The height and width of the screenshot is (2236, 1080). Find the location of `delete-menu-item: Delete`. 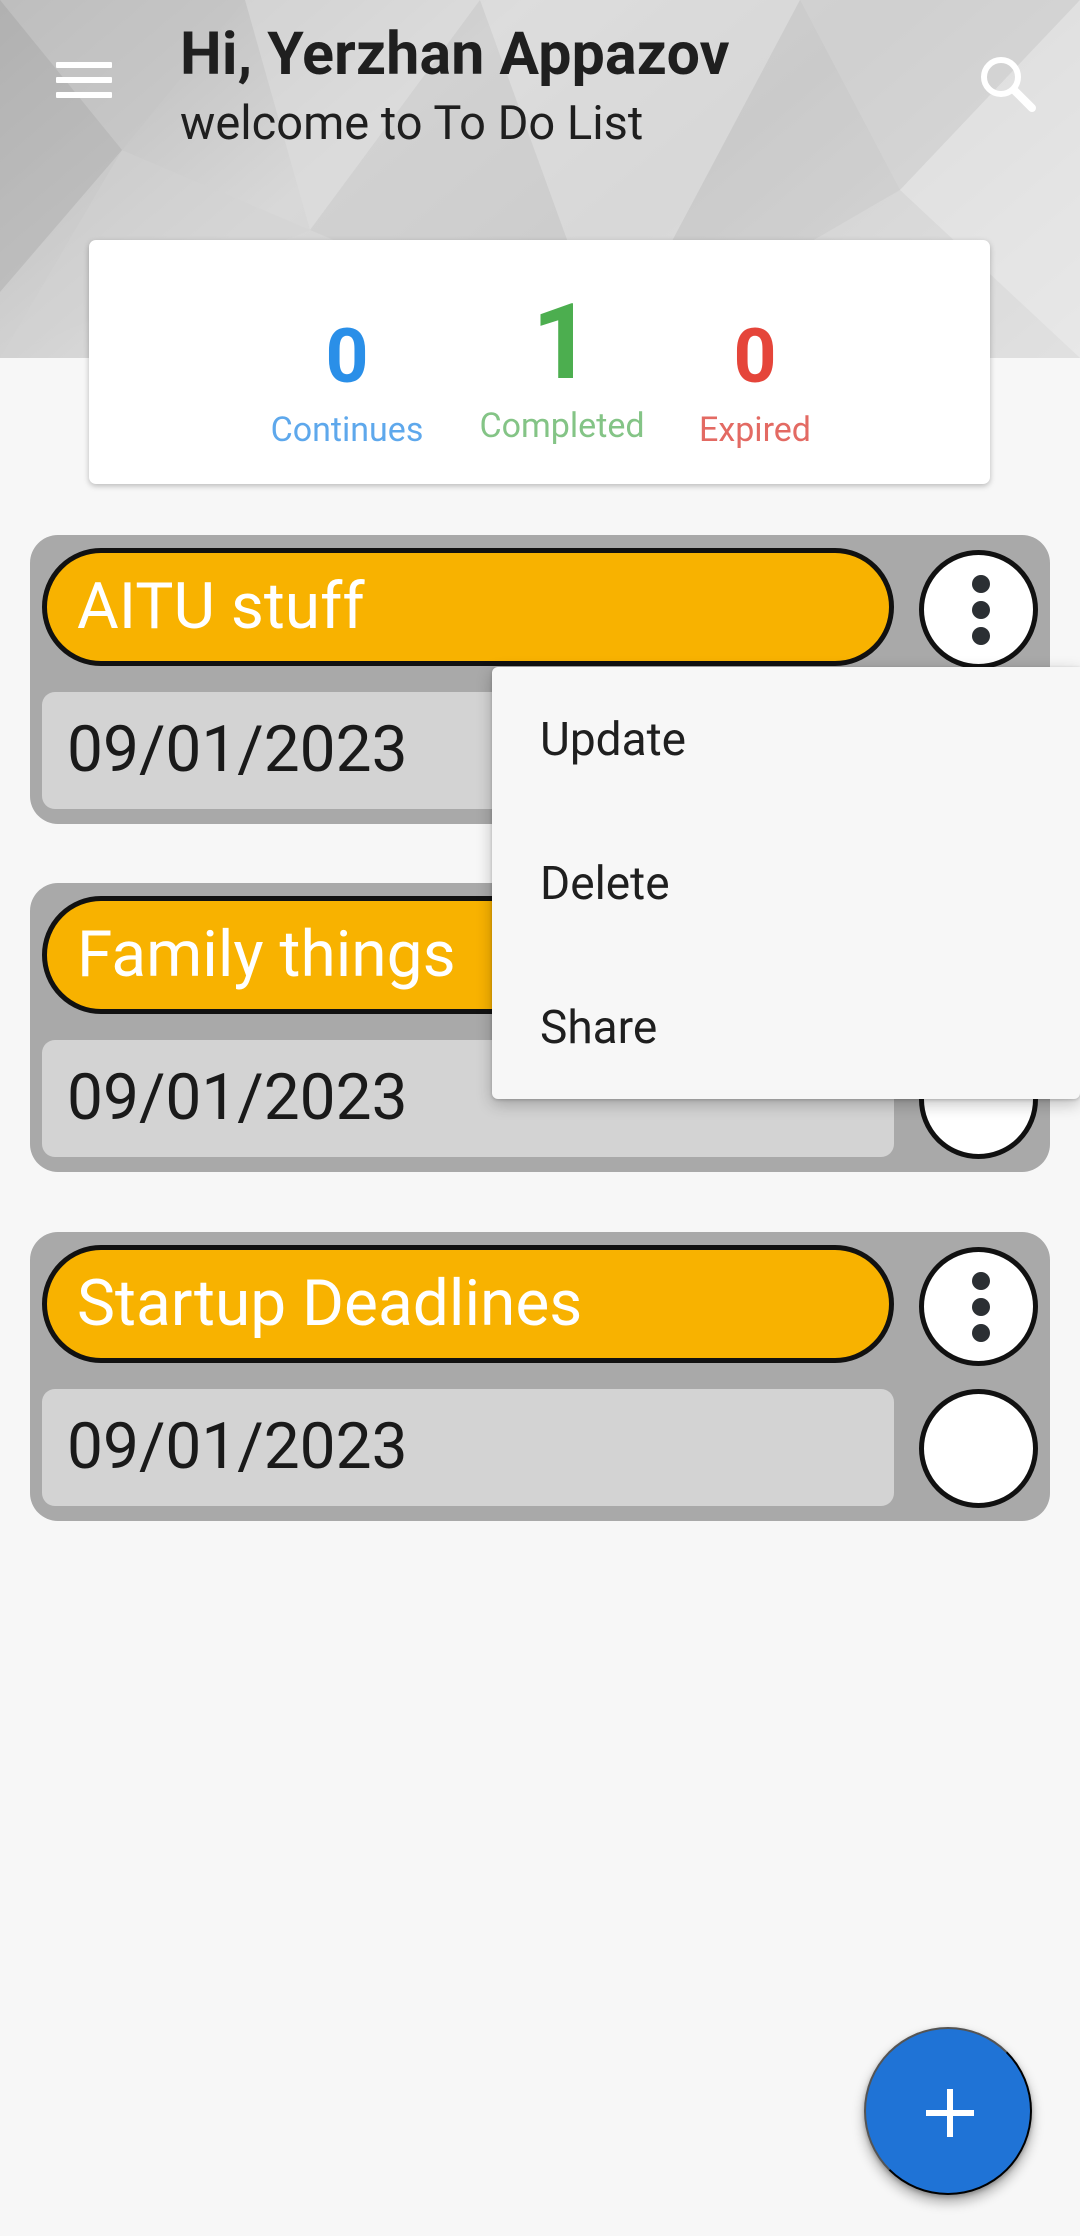

delete-menu-item: Delete is located at coordinates (605, 884).